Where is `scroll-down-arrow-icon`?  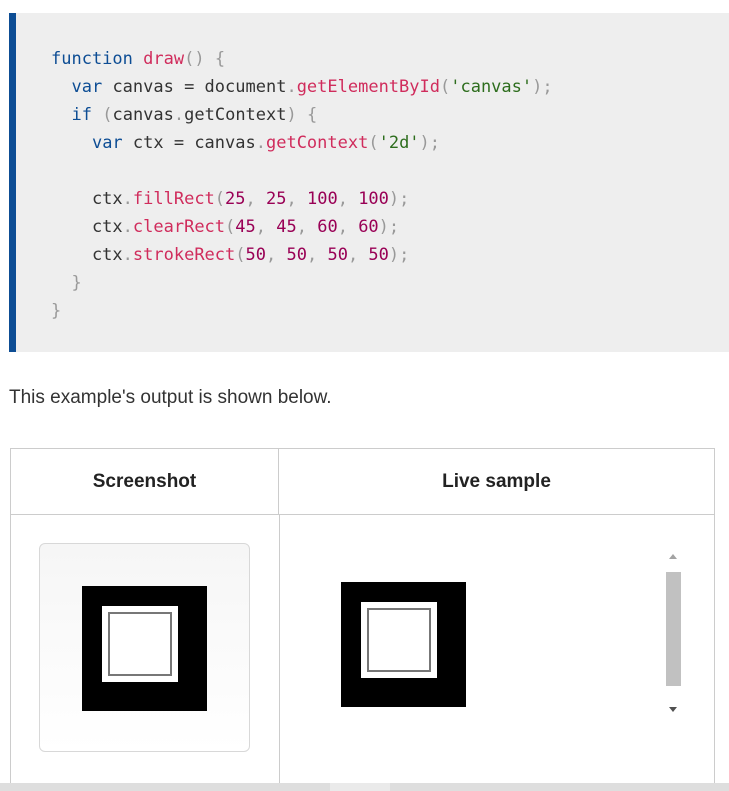
scroll-down-arrow-icon is located at coordinates (673, 709).